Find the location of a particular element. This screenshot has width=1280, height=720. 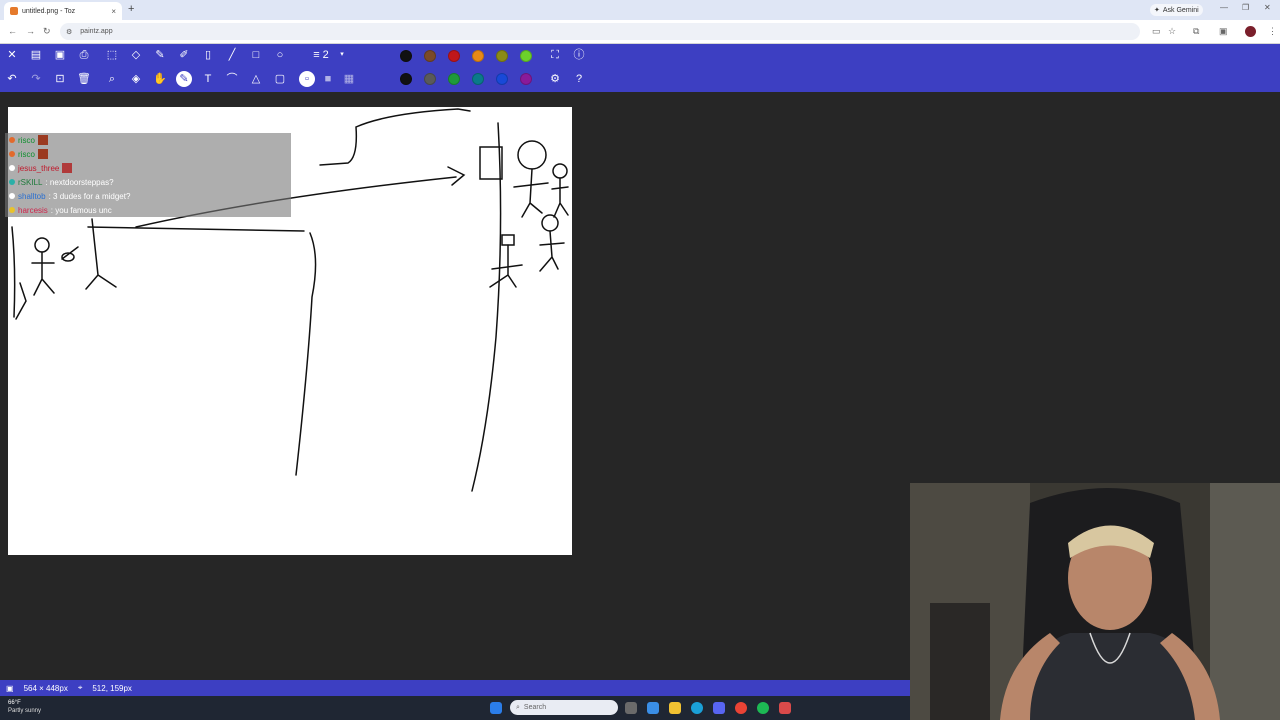

color-swatch-green is located at coordinates (454, 79).